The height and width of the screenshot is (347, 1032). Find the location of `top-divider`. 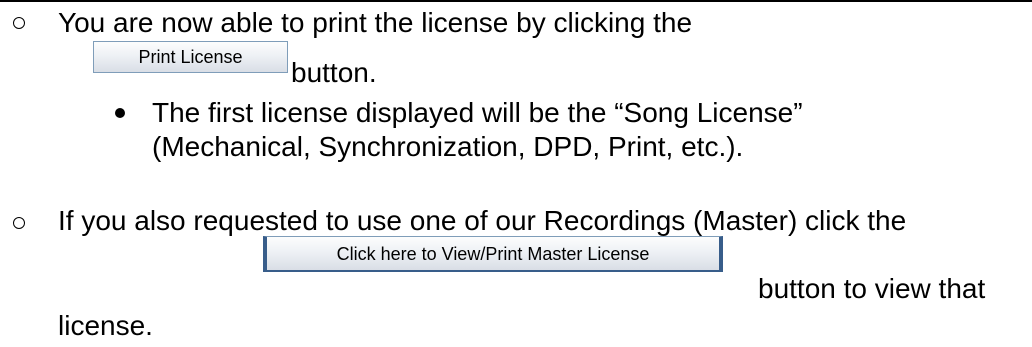

top-divider is located at coordinates (516, 1).